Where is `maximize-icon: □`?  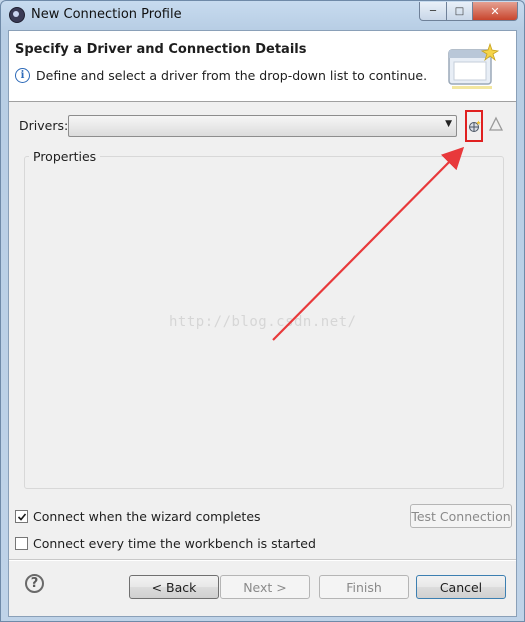
maximize-icon: □ is located at coordinates (459, 11).